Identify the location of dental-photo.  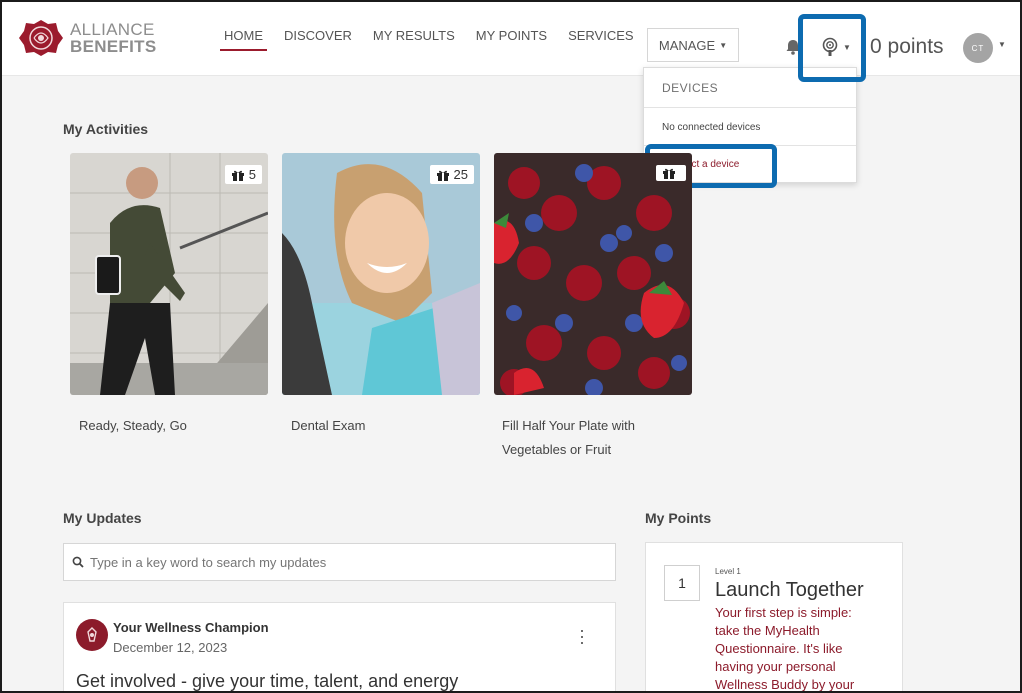
(381, 274).